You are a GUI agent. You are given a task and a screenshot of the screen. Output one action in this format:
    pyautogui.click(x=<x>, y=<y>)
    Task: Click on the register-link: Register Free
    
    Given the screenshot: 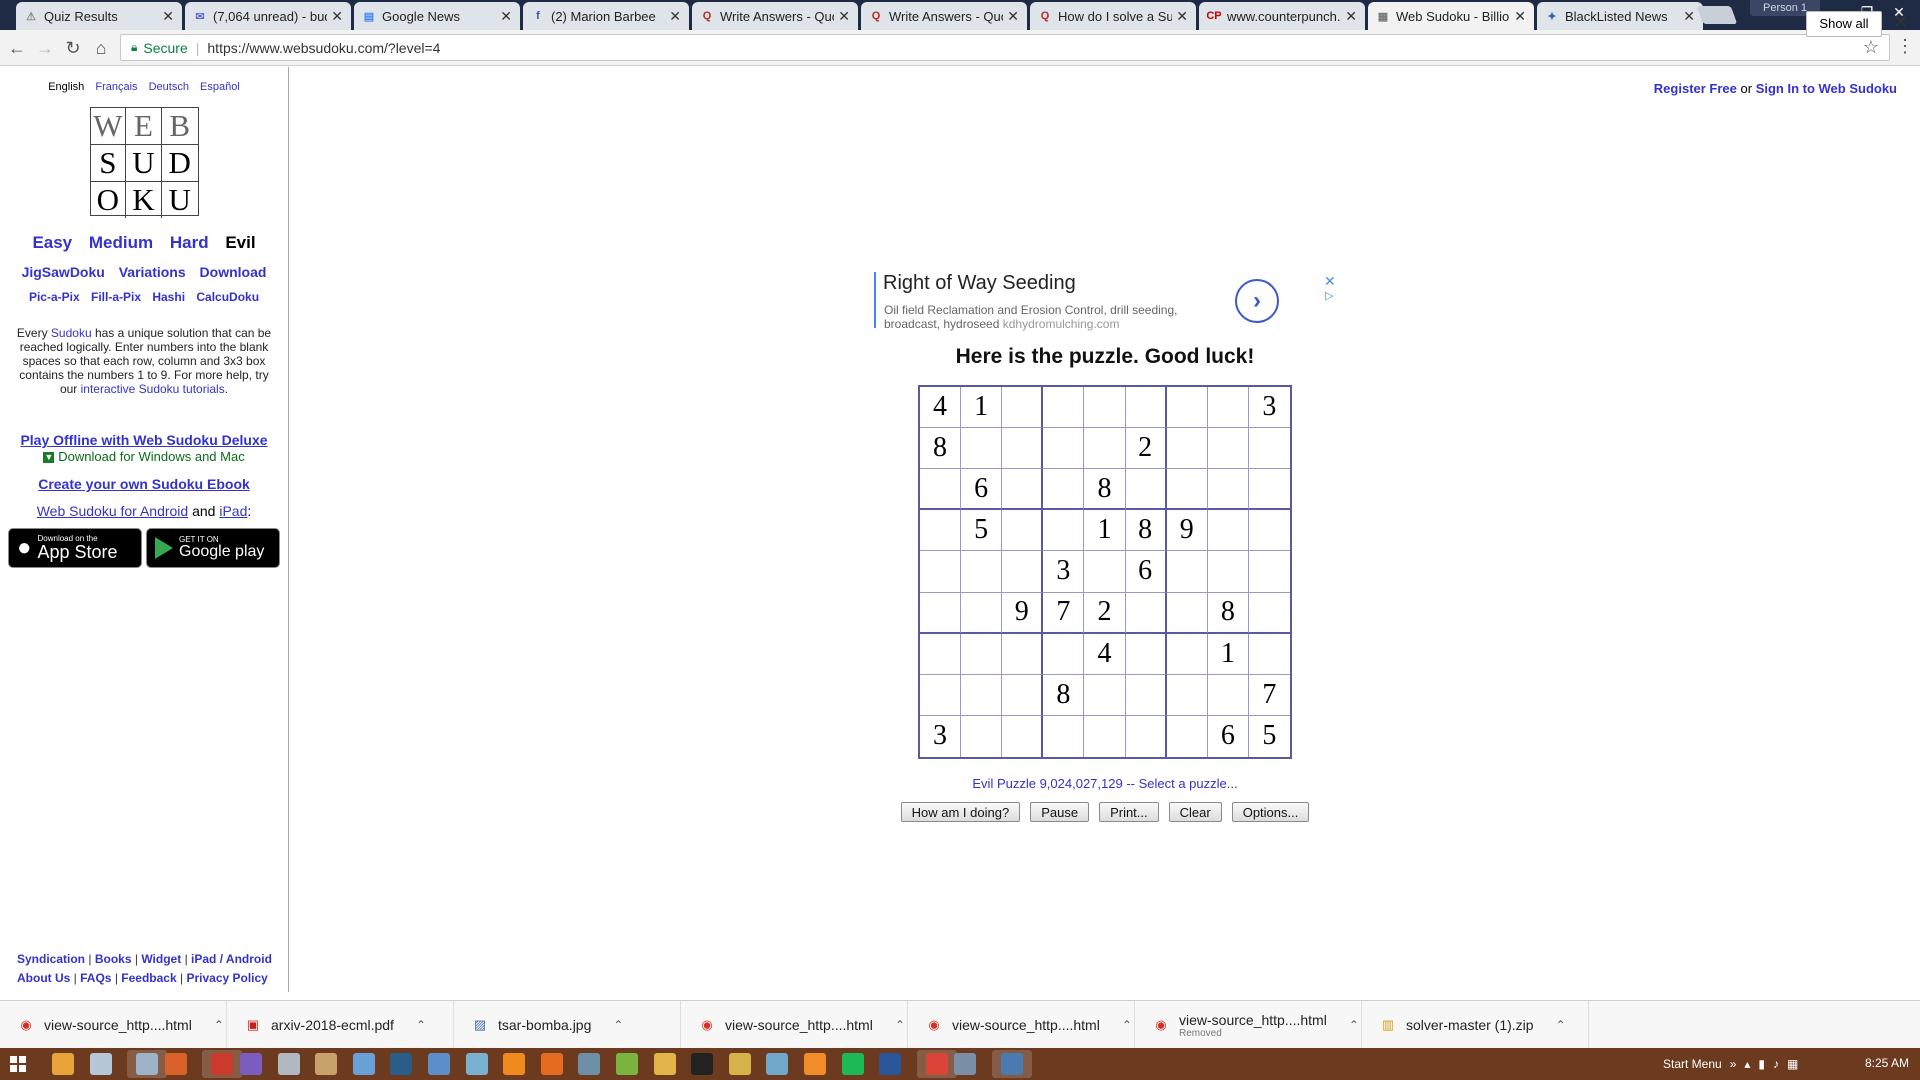 What is the action you would take?
    pyautogui.click(x=1695, y=88)
    